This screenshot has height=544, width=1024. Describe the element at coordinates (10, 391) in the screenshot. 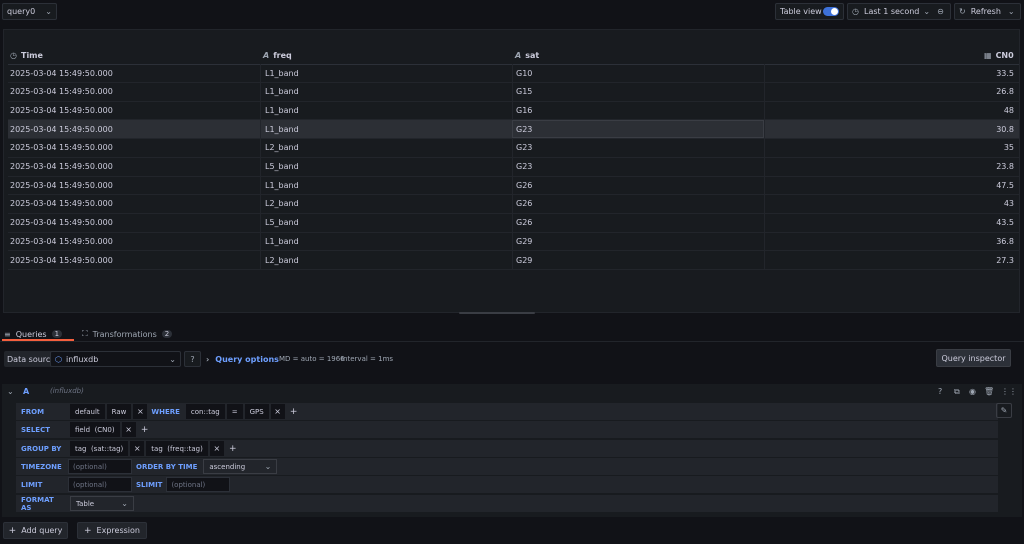

I see `collapse-icon: ⌄` at that location.